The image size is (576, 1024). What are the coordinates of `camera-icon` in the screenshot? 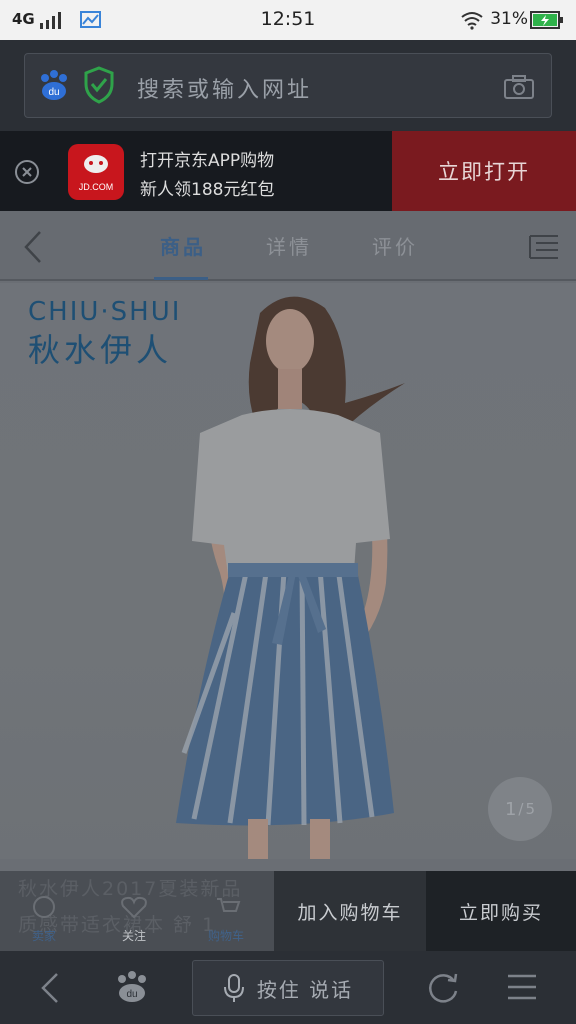 It's located at (519, 87).